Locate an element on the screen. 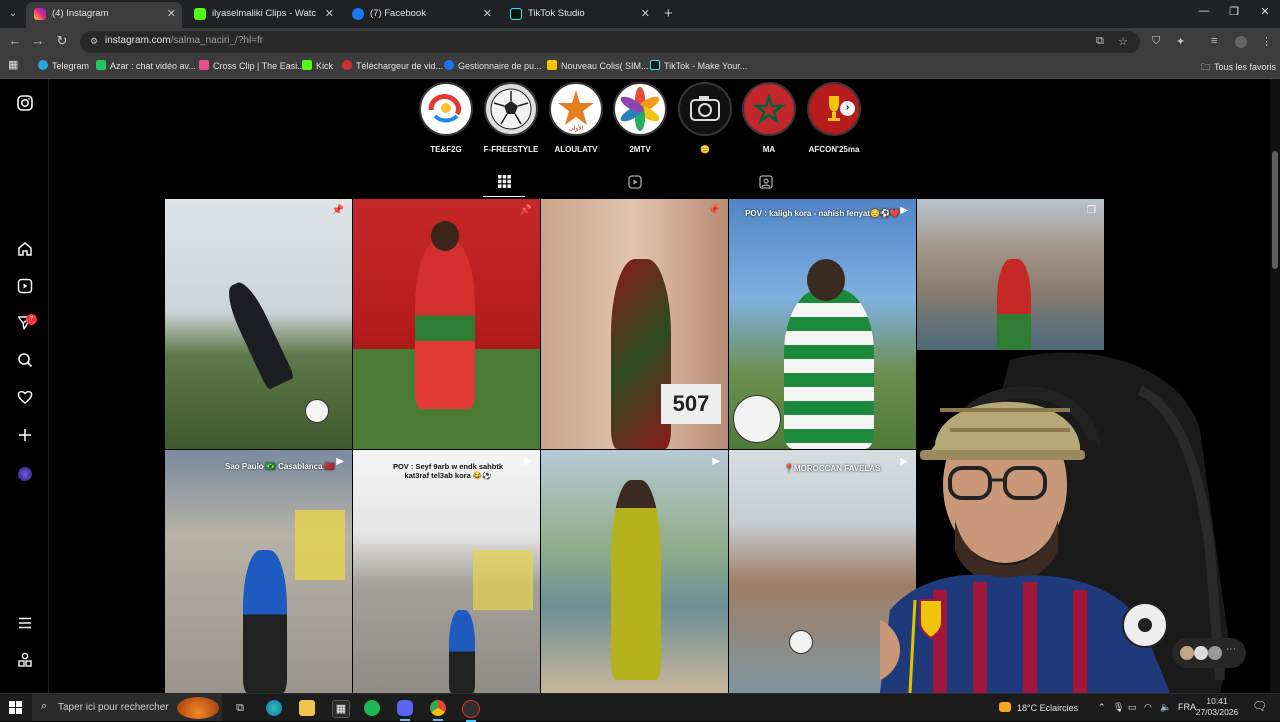 Image resolution: width=1280 pixels, height=722 pixels. person-figure is located at coordinates (636, 580).